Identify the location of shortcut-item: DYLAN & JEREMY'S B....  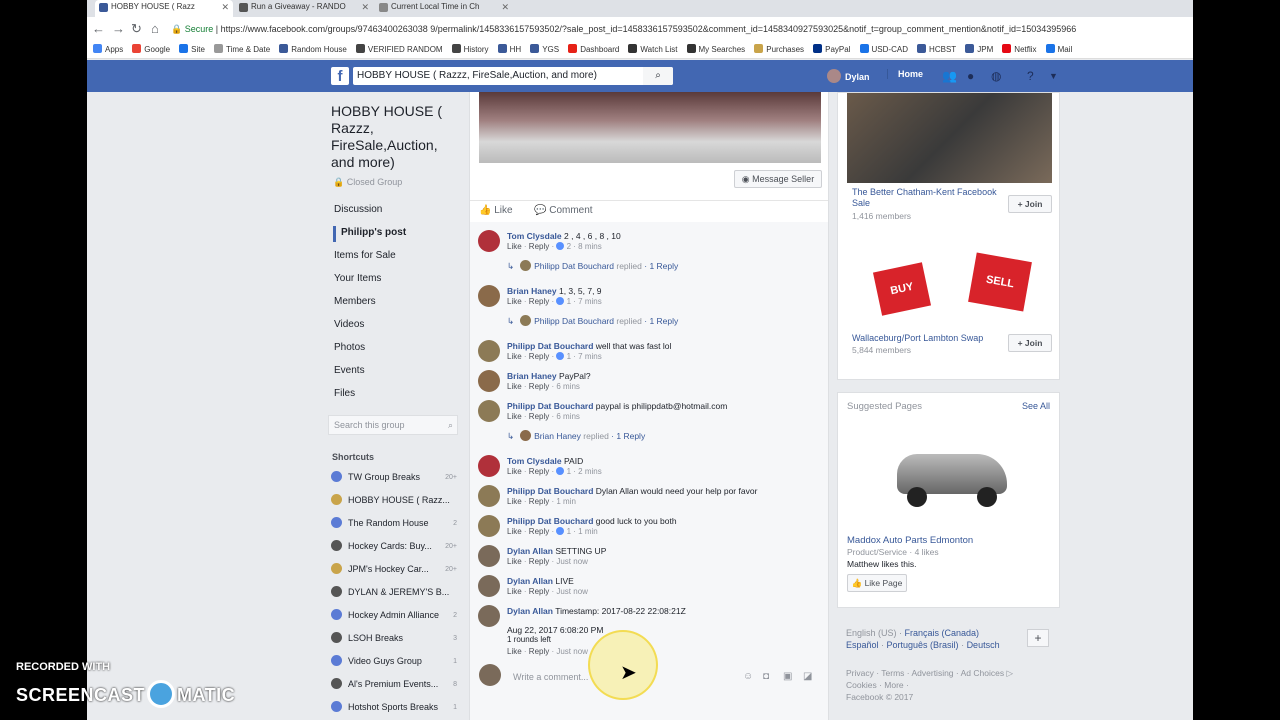
(395, 592).